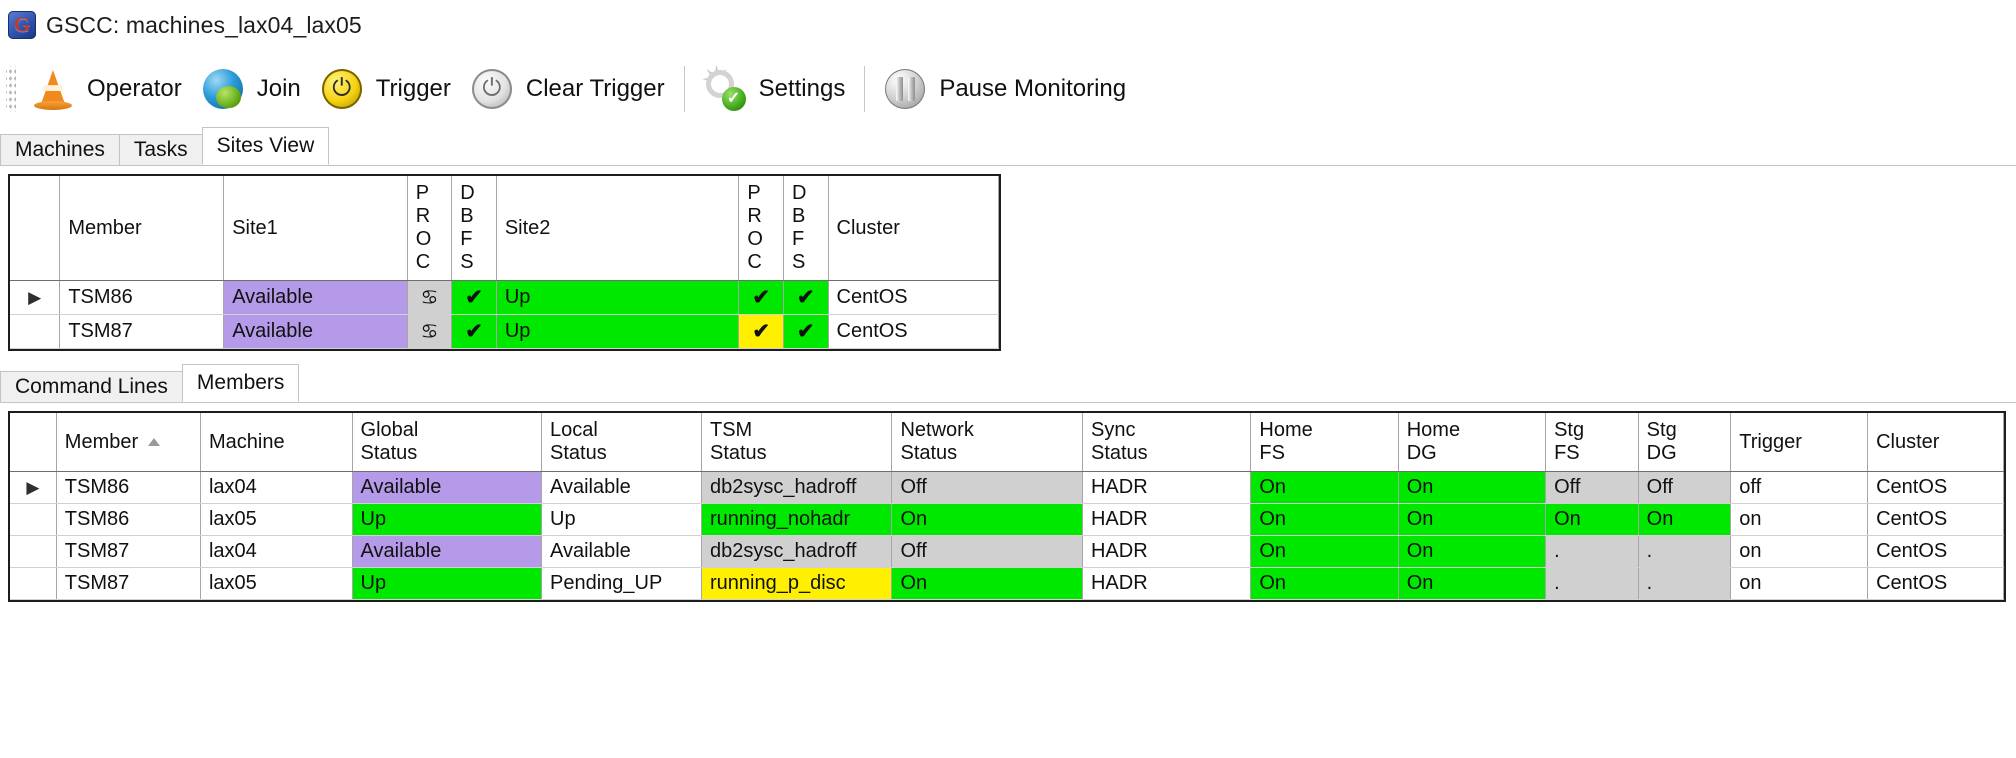  Describe the element at coordinates (1685, 519) in the screenshot. I see `members-cell-stg-dg: On` at that location.